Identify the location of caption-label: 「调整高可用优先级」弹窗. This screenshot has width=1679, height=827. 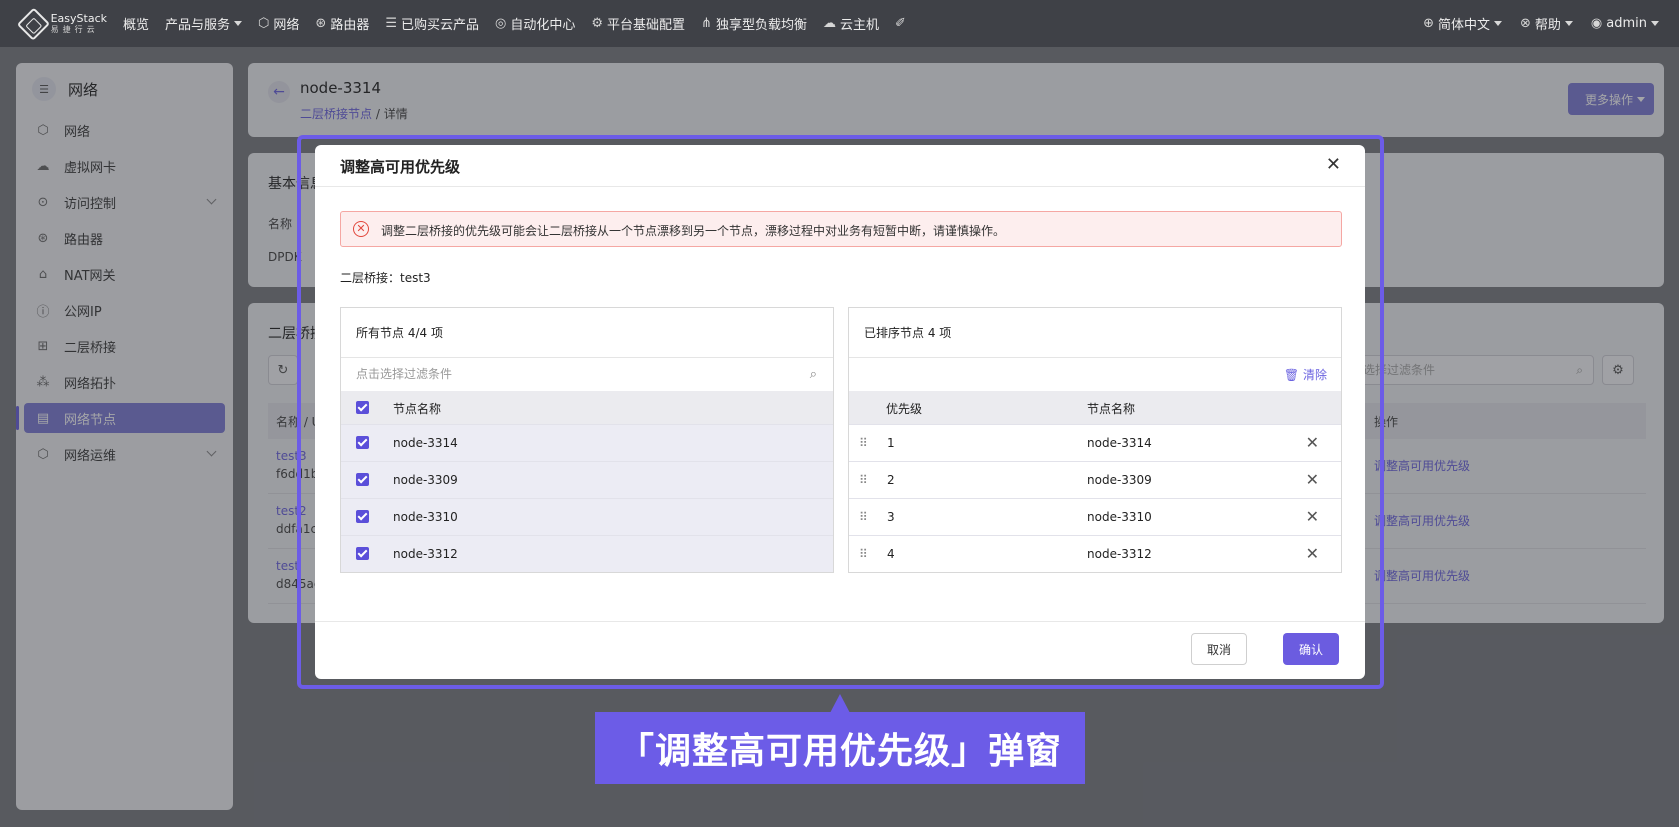
(840, 748).